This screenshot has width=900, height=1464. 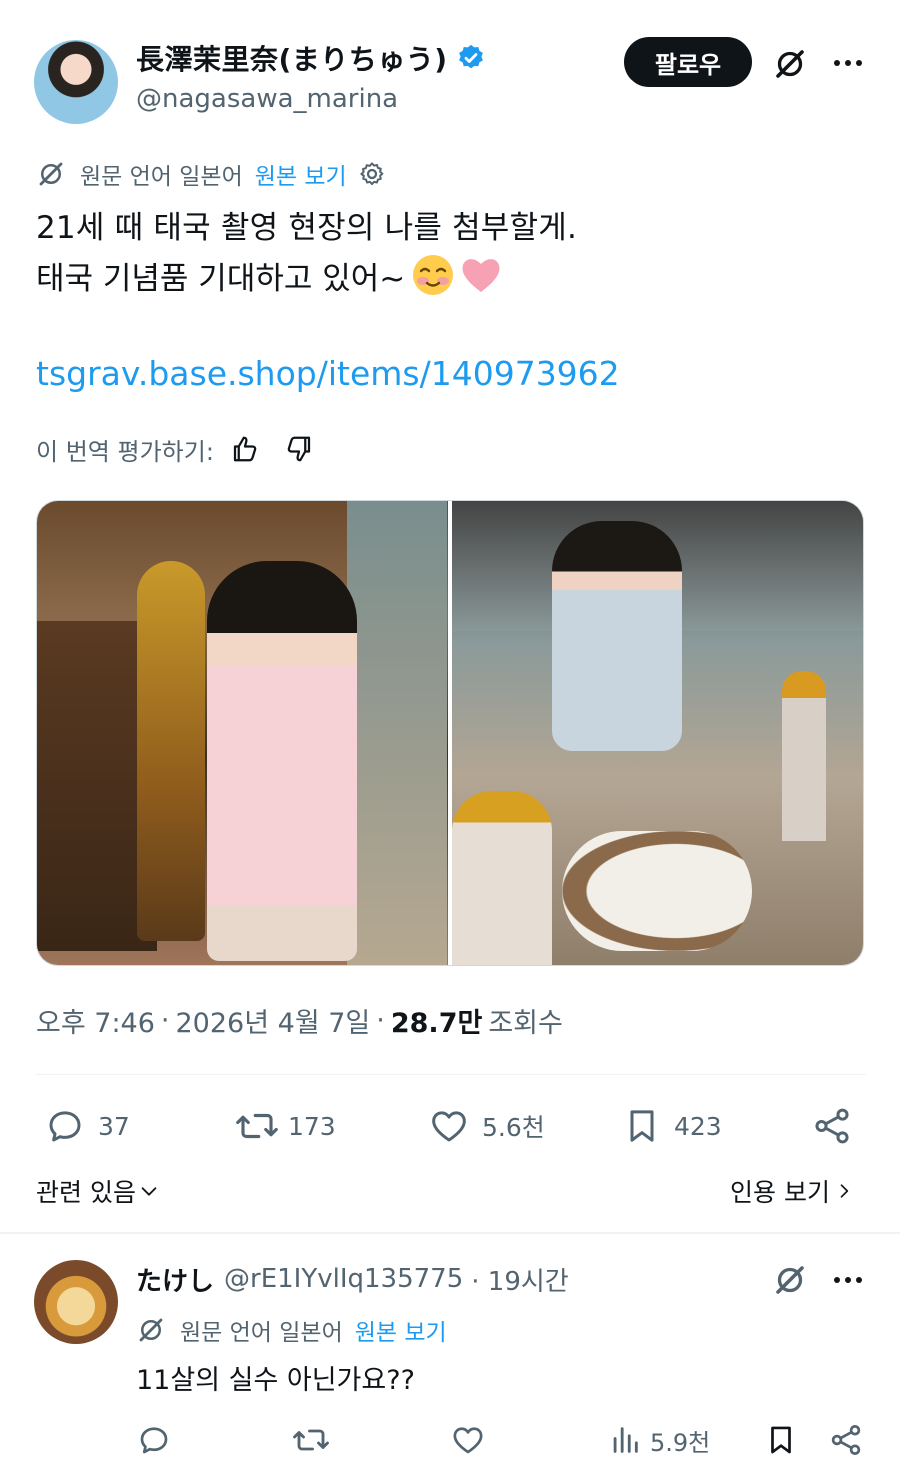 What do you see at coordinates (161, 177) in the screenshot?
I see `translation-source: 원문 언어 일본어` at bounding box center [161, 177].